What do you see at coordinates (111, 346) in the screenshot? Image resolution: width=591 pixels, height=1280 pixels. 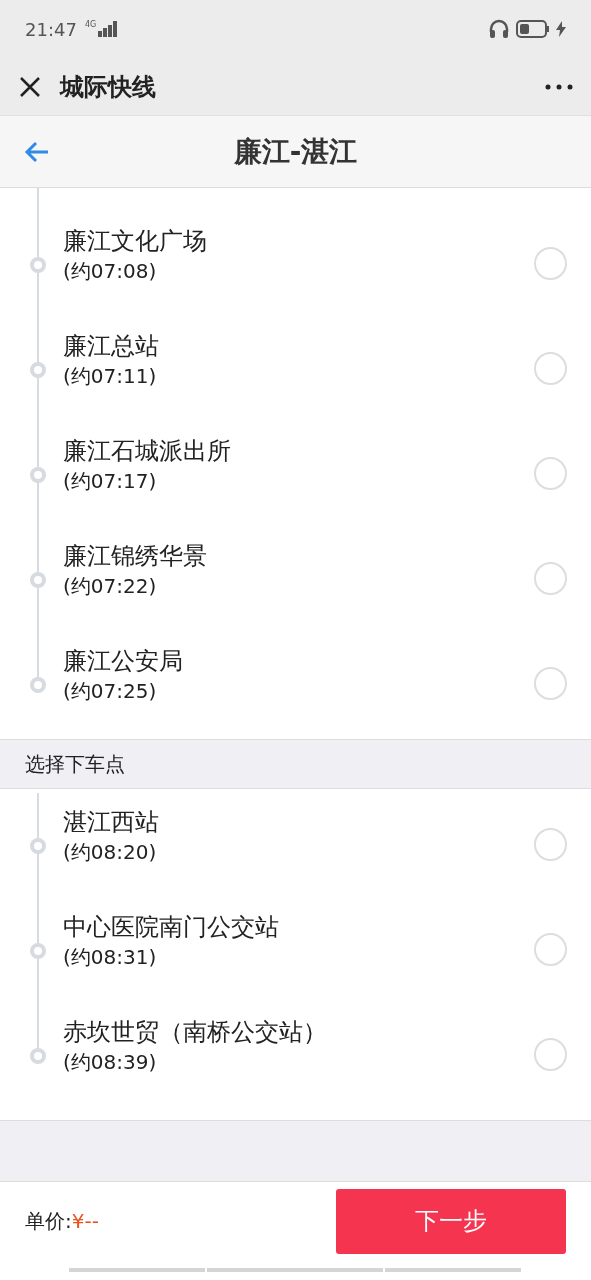 I see `stop-name: 廉江总站` at bounding box center [111, 346].